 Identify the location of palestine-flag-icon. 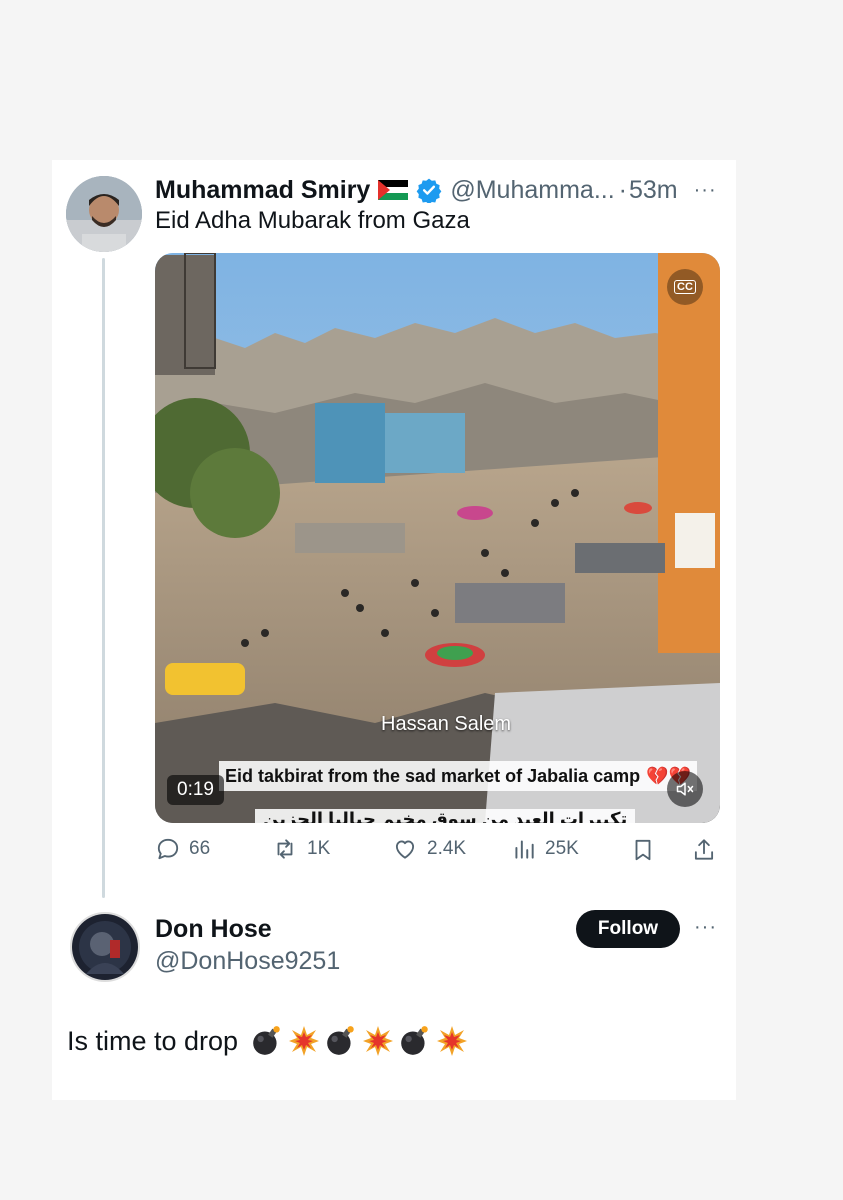
(393, 190).